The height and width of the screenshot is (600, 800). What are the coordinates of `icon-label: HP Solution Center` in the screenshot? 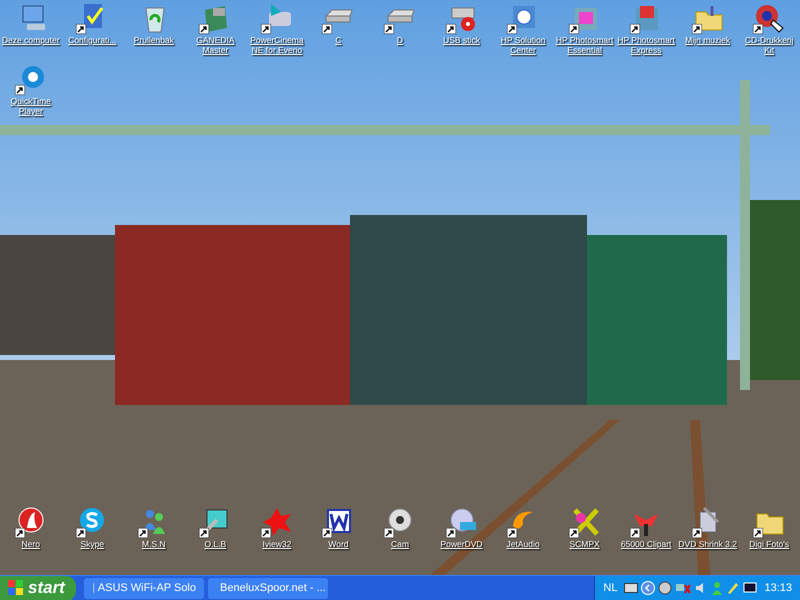 It's located at (523, 45).